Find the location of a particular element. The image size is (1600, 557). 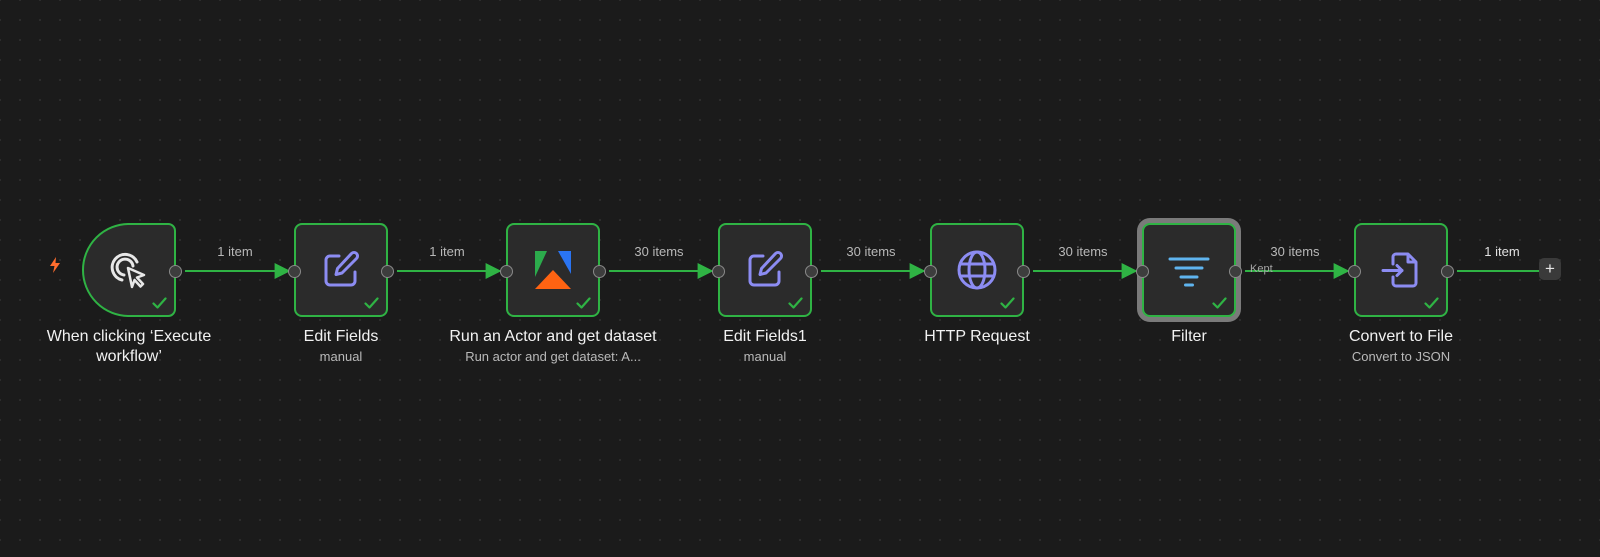

node-title: Edit Fields is located at coordinates (341, 336).